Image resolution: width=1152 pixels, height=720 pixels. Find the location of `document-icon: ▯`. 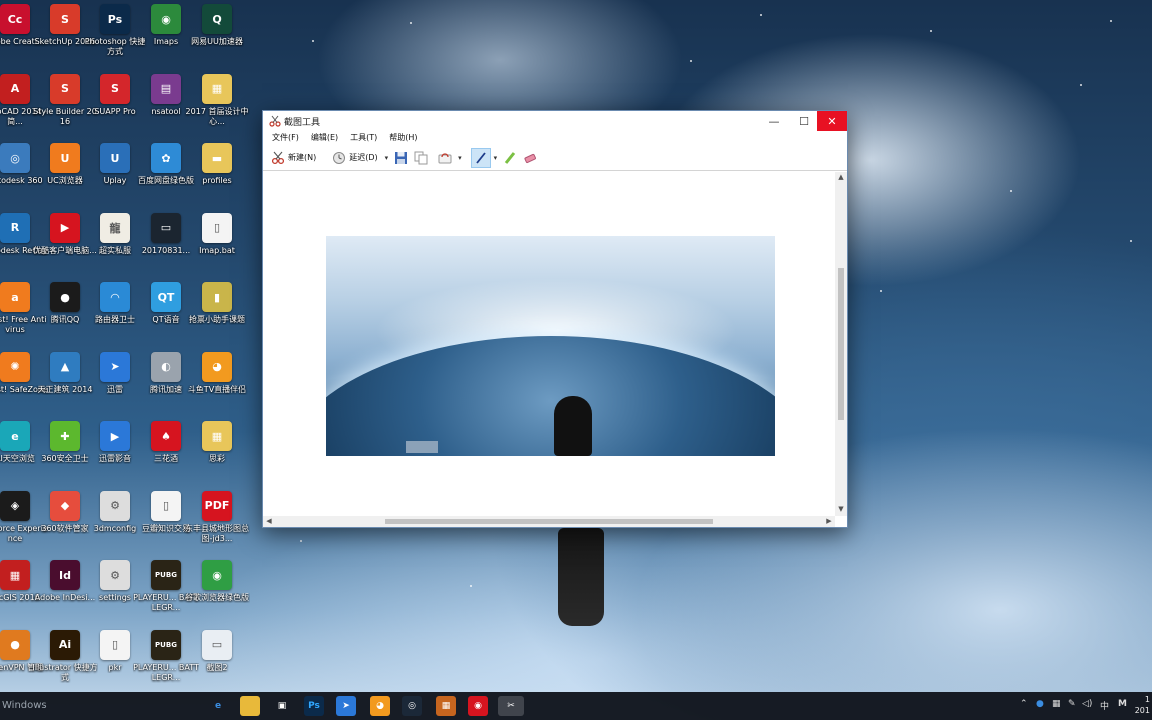

document-icon: ▯ is located at coordinates (115, 644).